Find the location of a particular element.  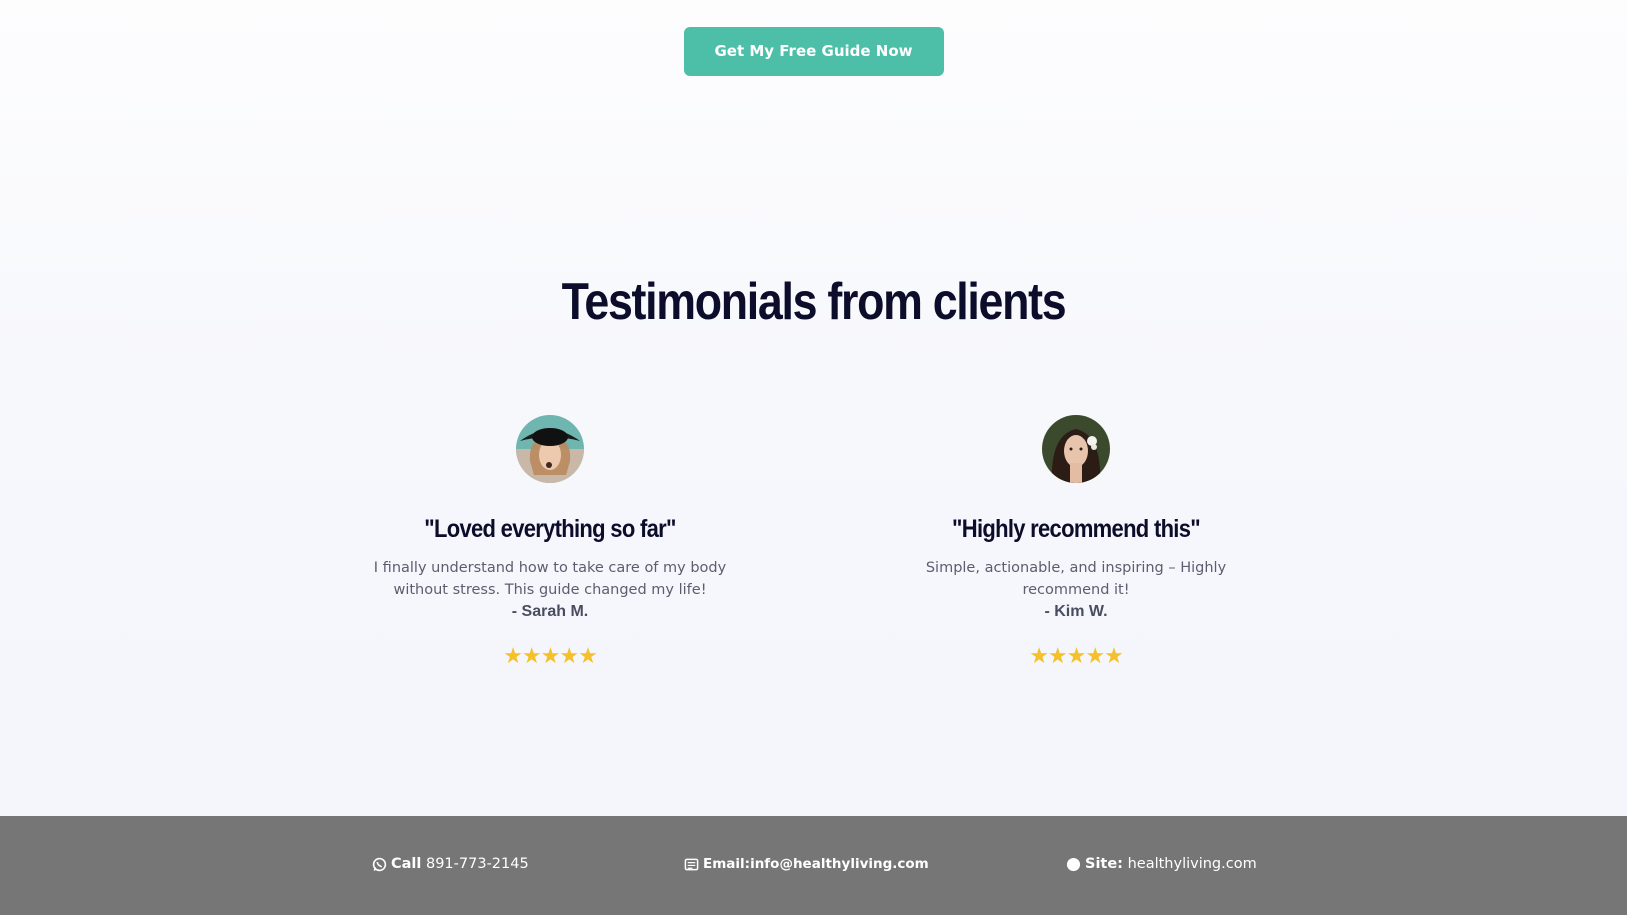

envelope-icon is located at coordinates (691, 864).